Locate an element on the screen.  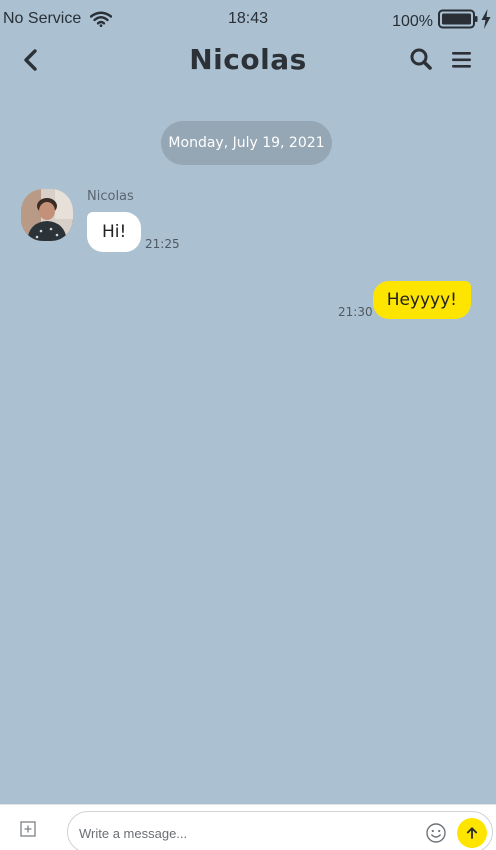
chat-header: Nicolas is located at coordinates (248, 61).